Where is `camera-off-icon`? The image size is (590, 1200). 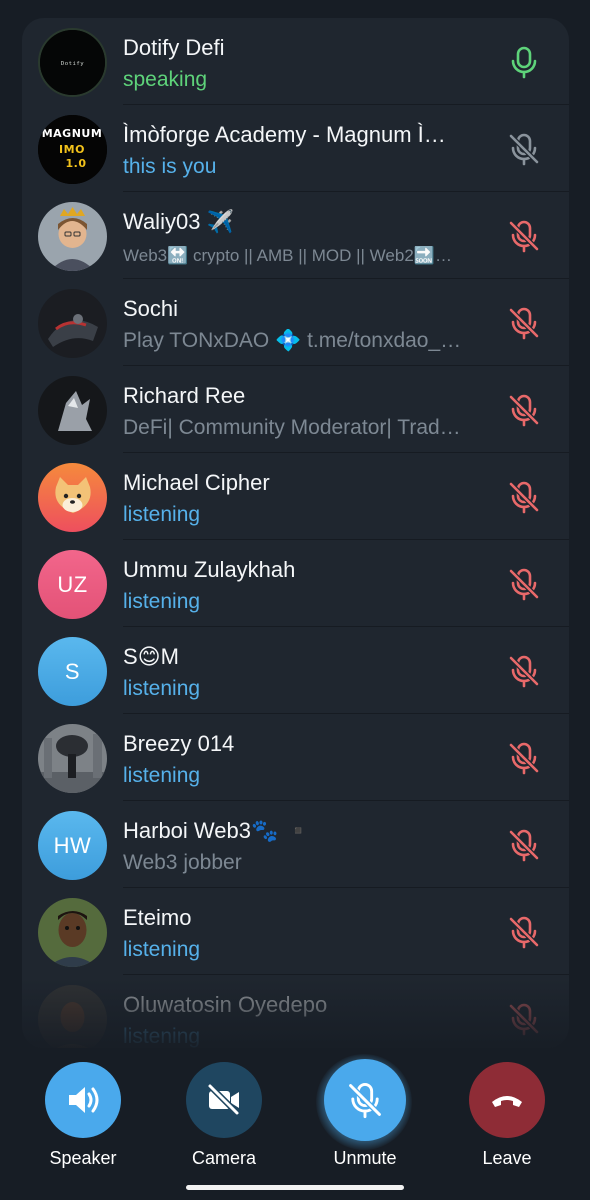
camera-off-icon is located at coordinates (223, 1099).